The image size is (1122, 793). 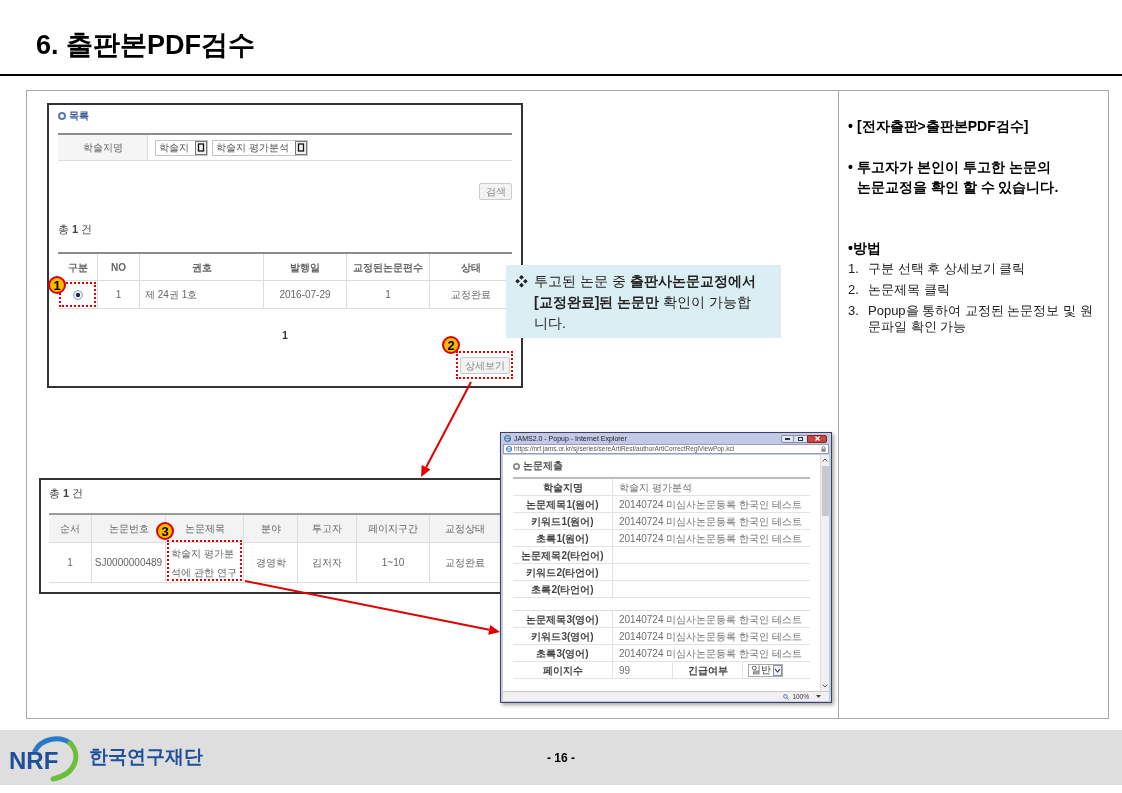 I want to click on maximize-button, so click(x=800, y=438).